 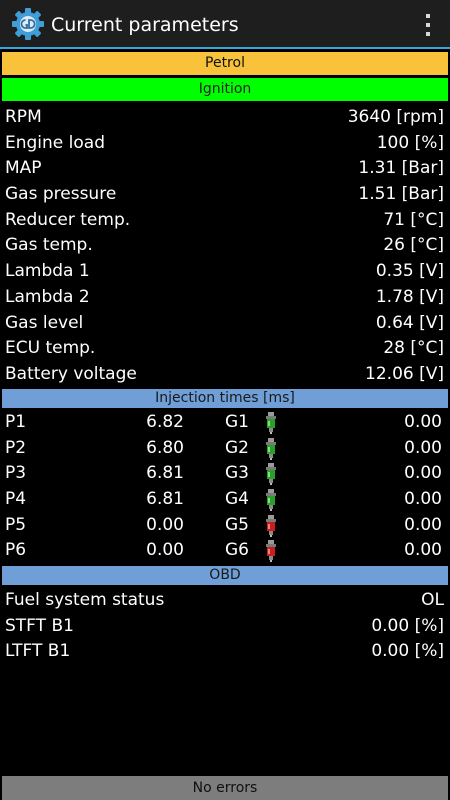 What do you see at coordinates (237, 422) in the screenshot?
I see `gas-injector-label: G1` at bounding box center [237, 422].